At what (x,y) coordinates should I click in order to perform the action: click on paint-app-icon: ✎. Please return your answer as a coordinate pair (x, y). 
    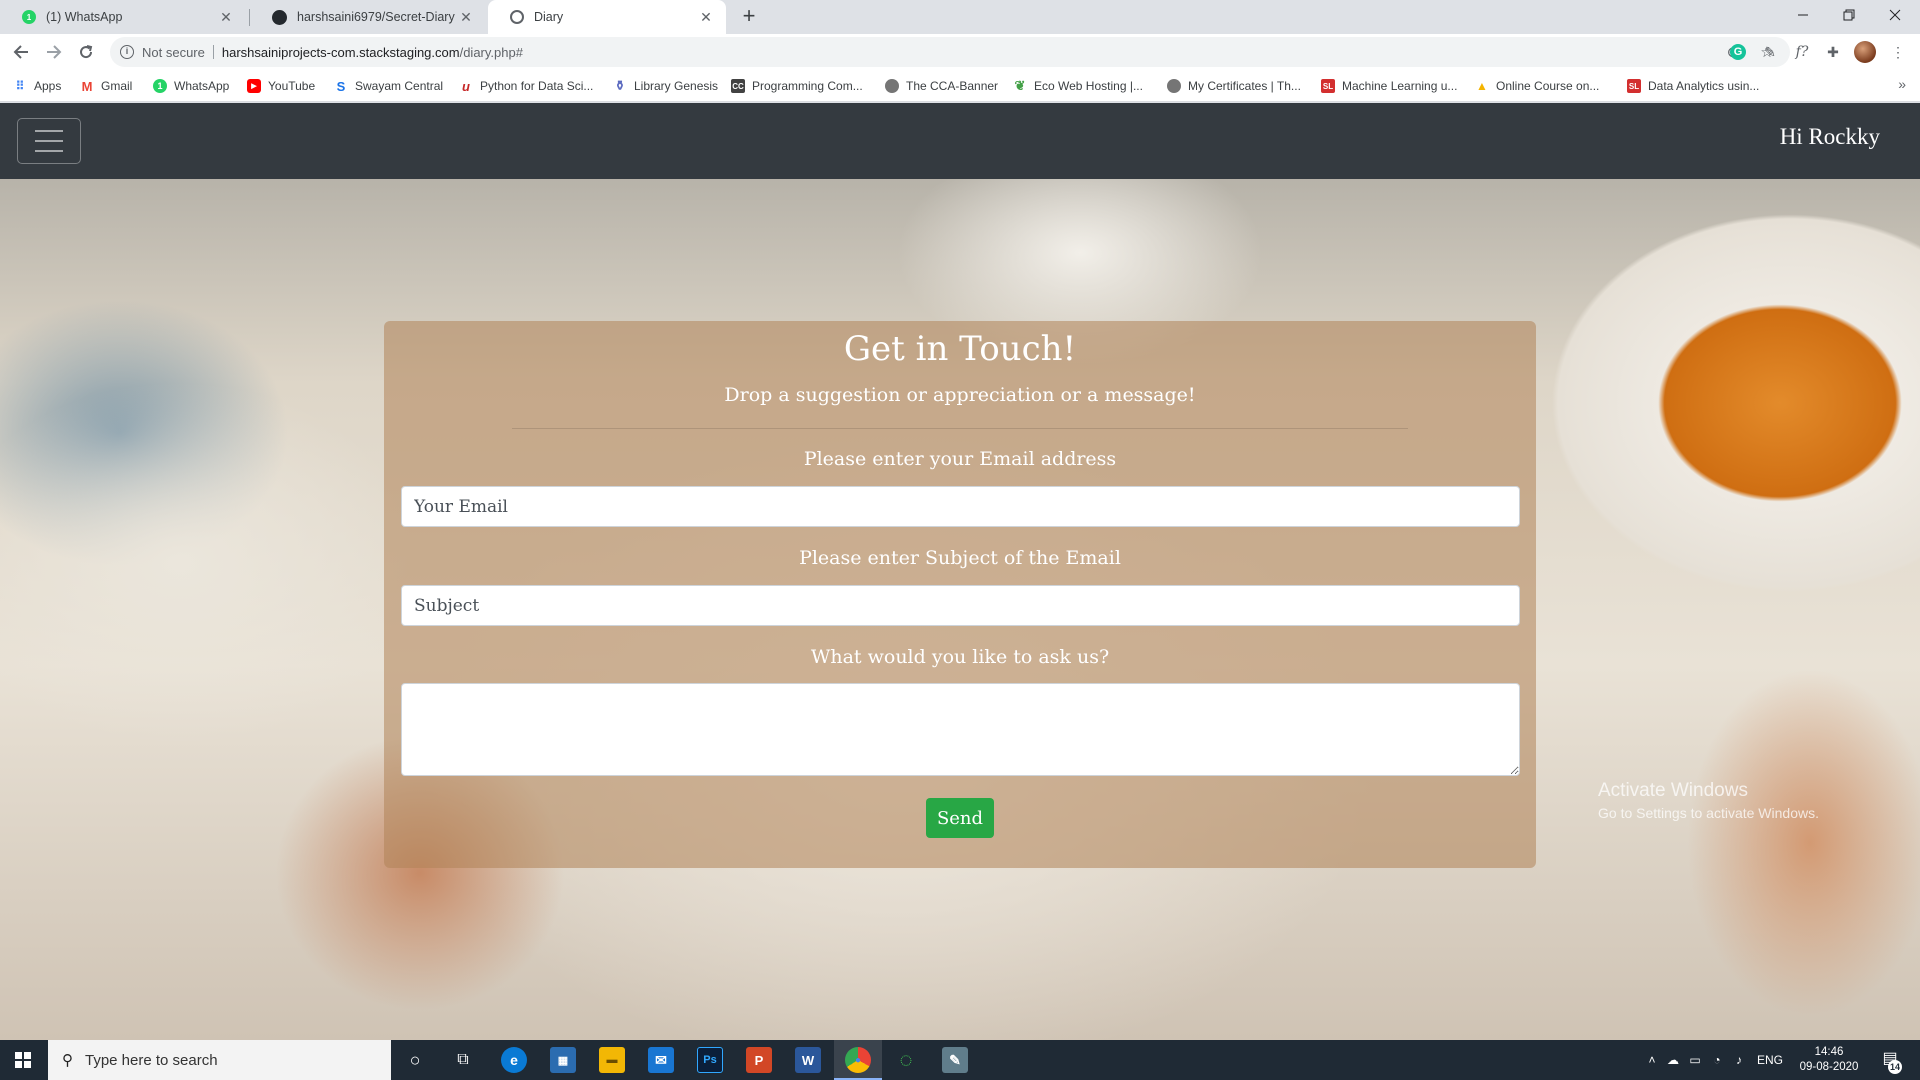
    Looking at the image, I should click on (955, 1060).